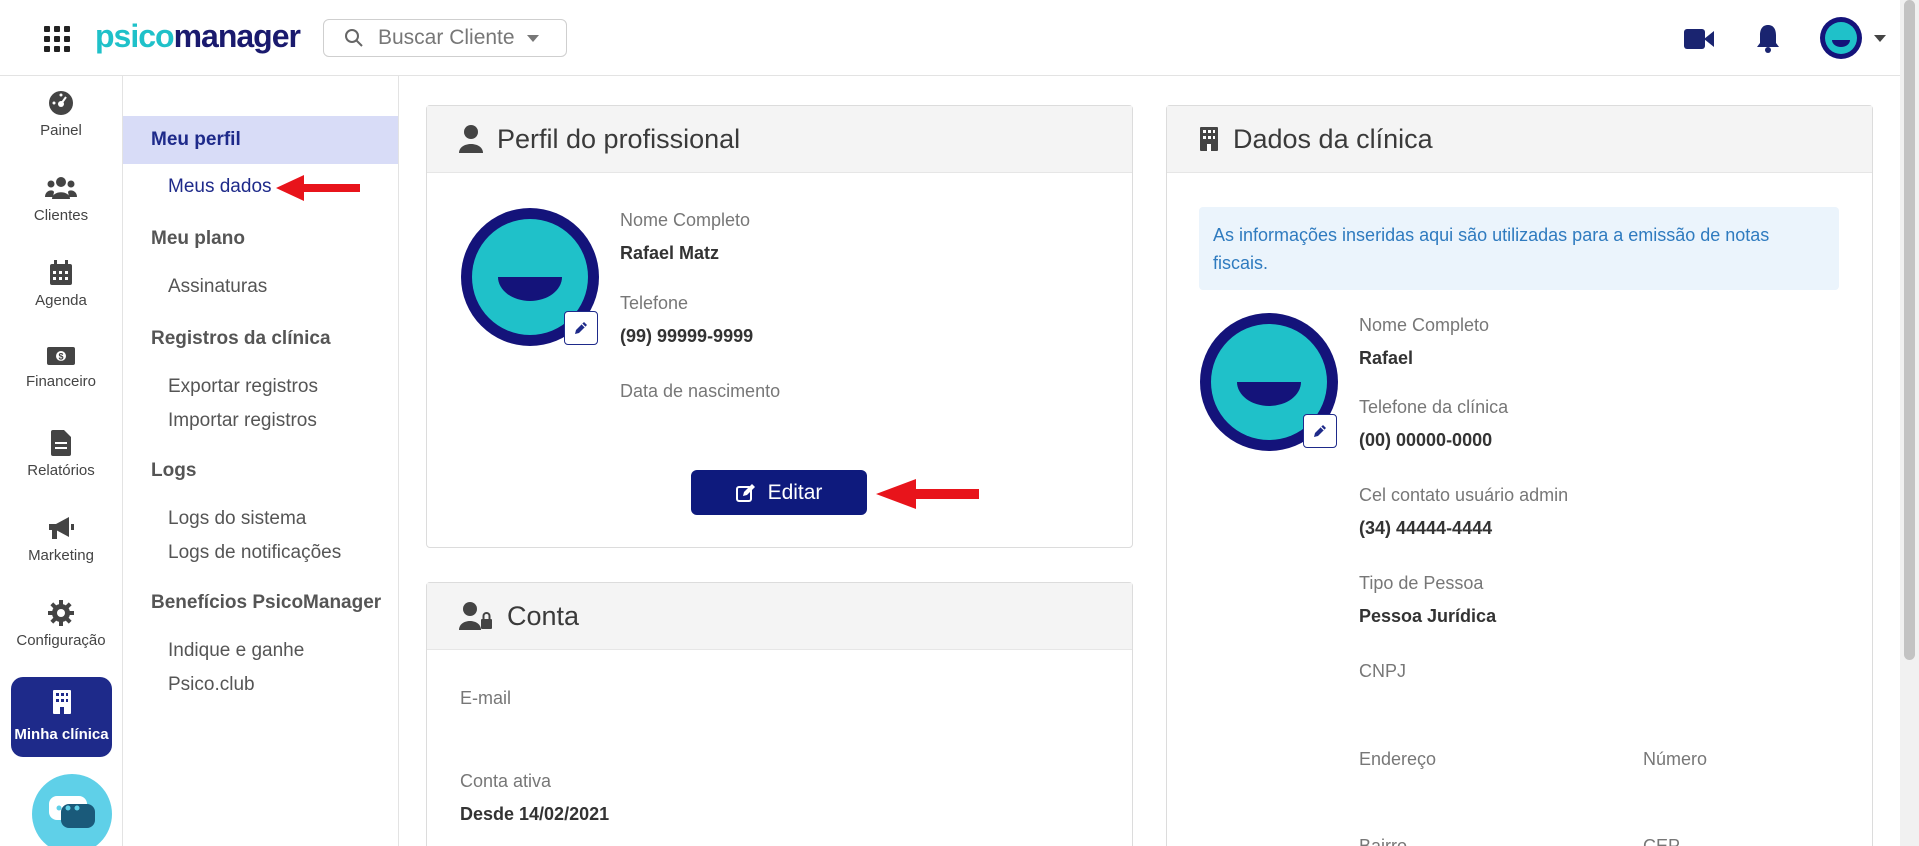 This screenshot has height=846, width=1919. What do you see at coordinates (57, 39) in the screenshot?
I see `apps-grid-icon` at bounding box center [57, 39].